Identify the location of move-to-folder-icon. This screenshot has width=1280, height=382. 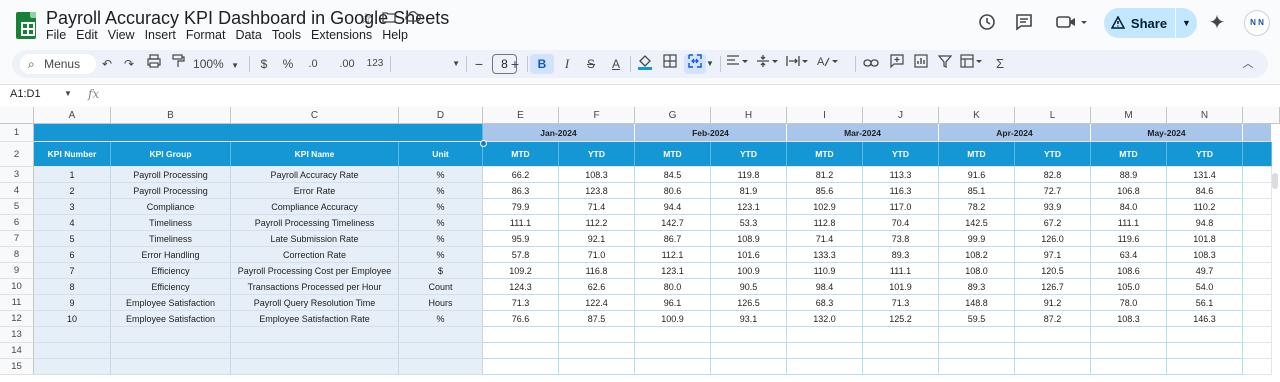
(389, 18).